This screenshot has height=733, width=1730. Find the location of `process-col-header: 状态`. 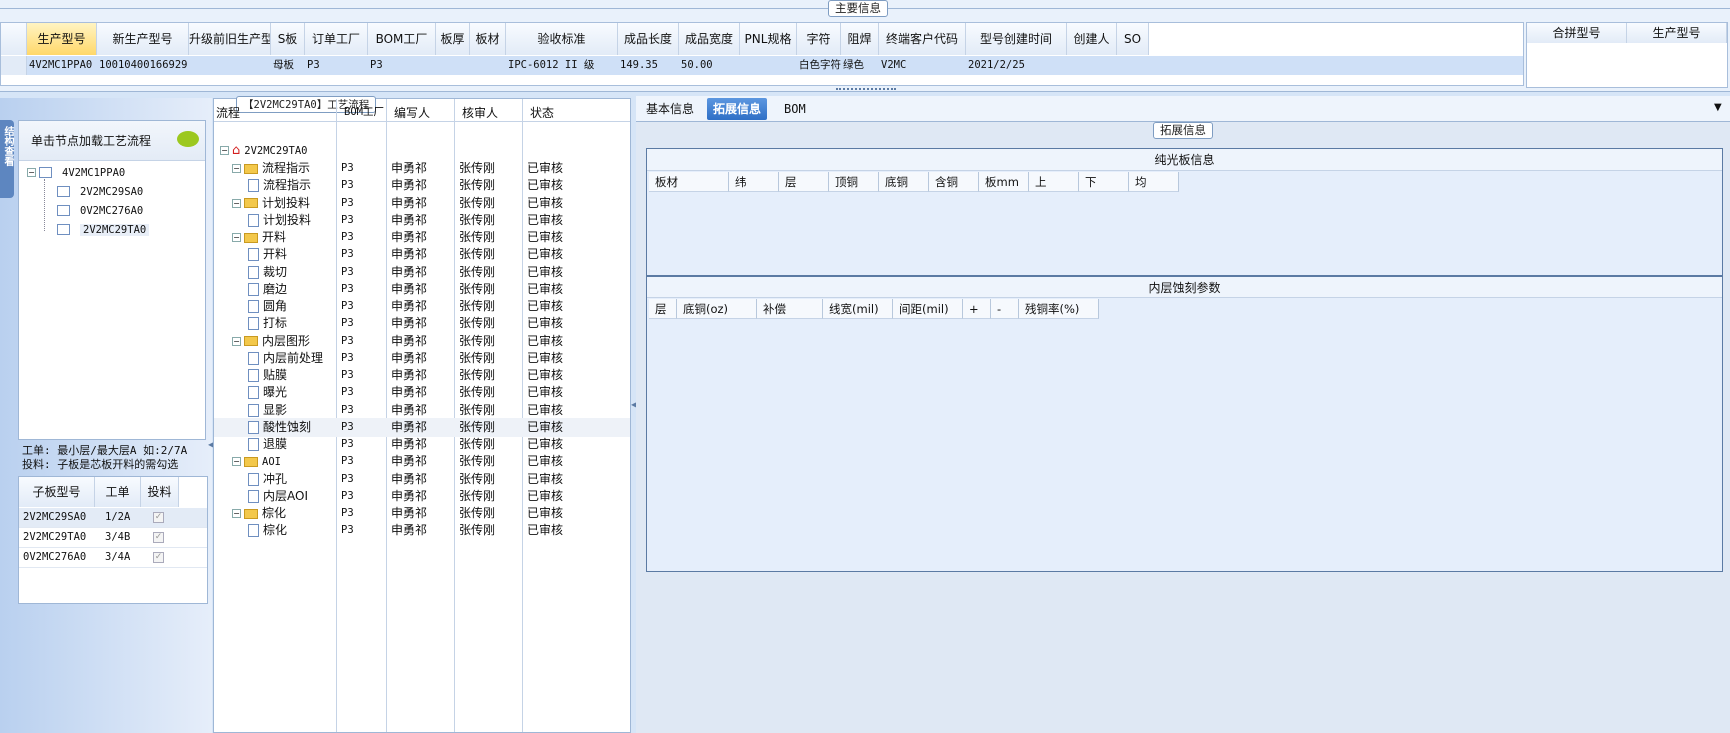

process-col-header: 状态 is located at coordinates (542, 112).